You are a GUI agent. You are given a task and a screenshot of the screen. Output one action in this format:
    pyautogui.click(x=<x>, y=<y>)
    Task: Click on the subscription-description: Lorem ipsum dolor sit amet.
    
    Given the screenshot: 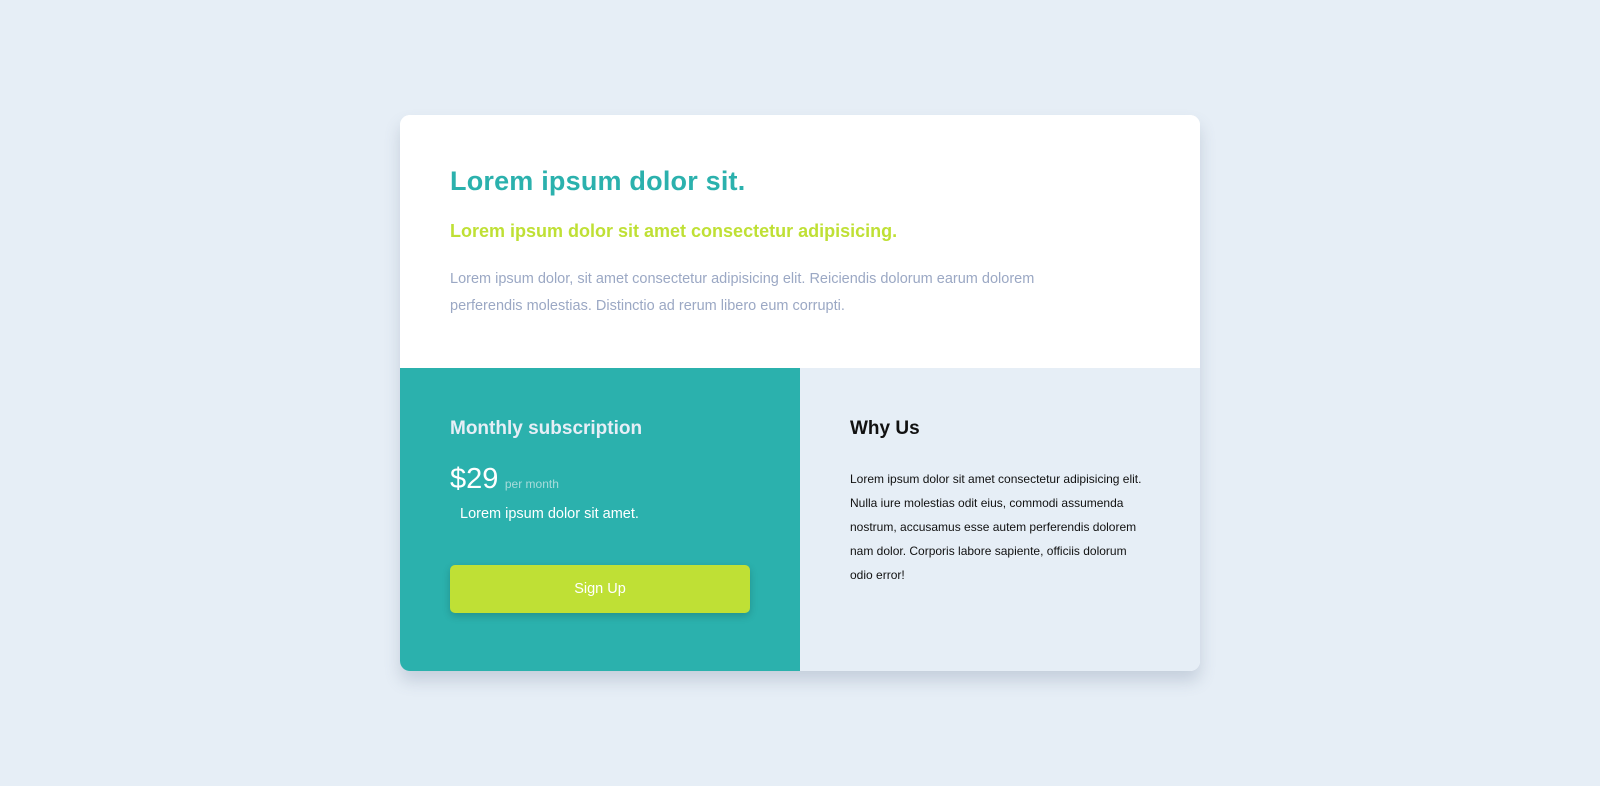 What is the action you would take?
    pyautogui.click(x=549, y=514)
    